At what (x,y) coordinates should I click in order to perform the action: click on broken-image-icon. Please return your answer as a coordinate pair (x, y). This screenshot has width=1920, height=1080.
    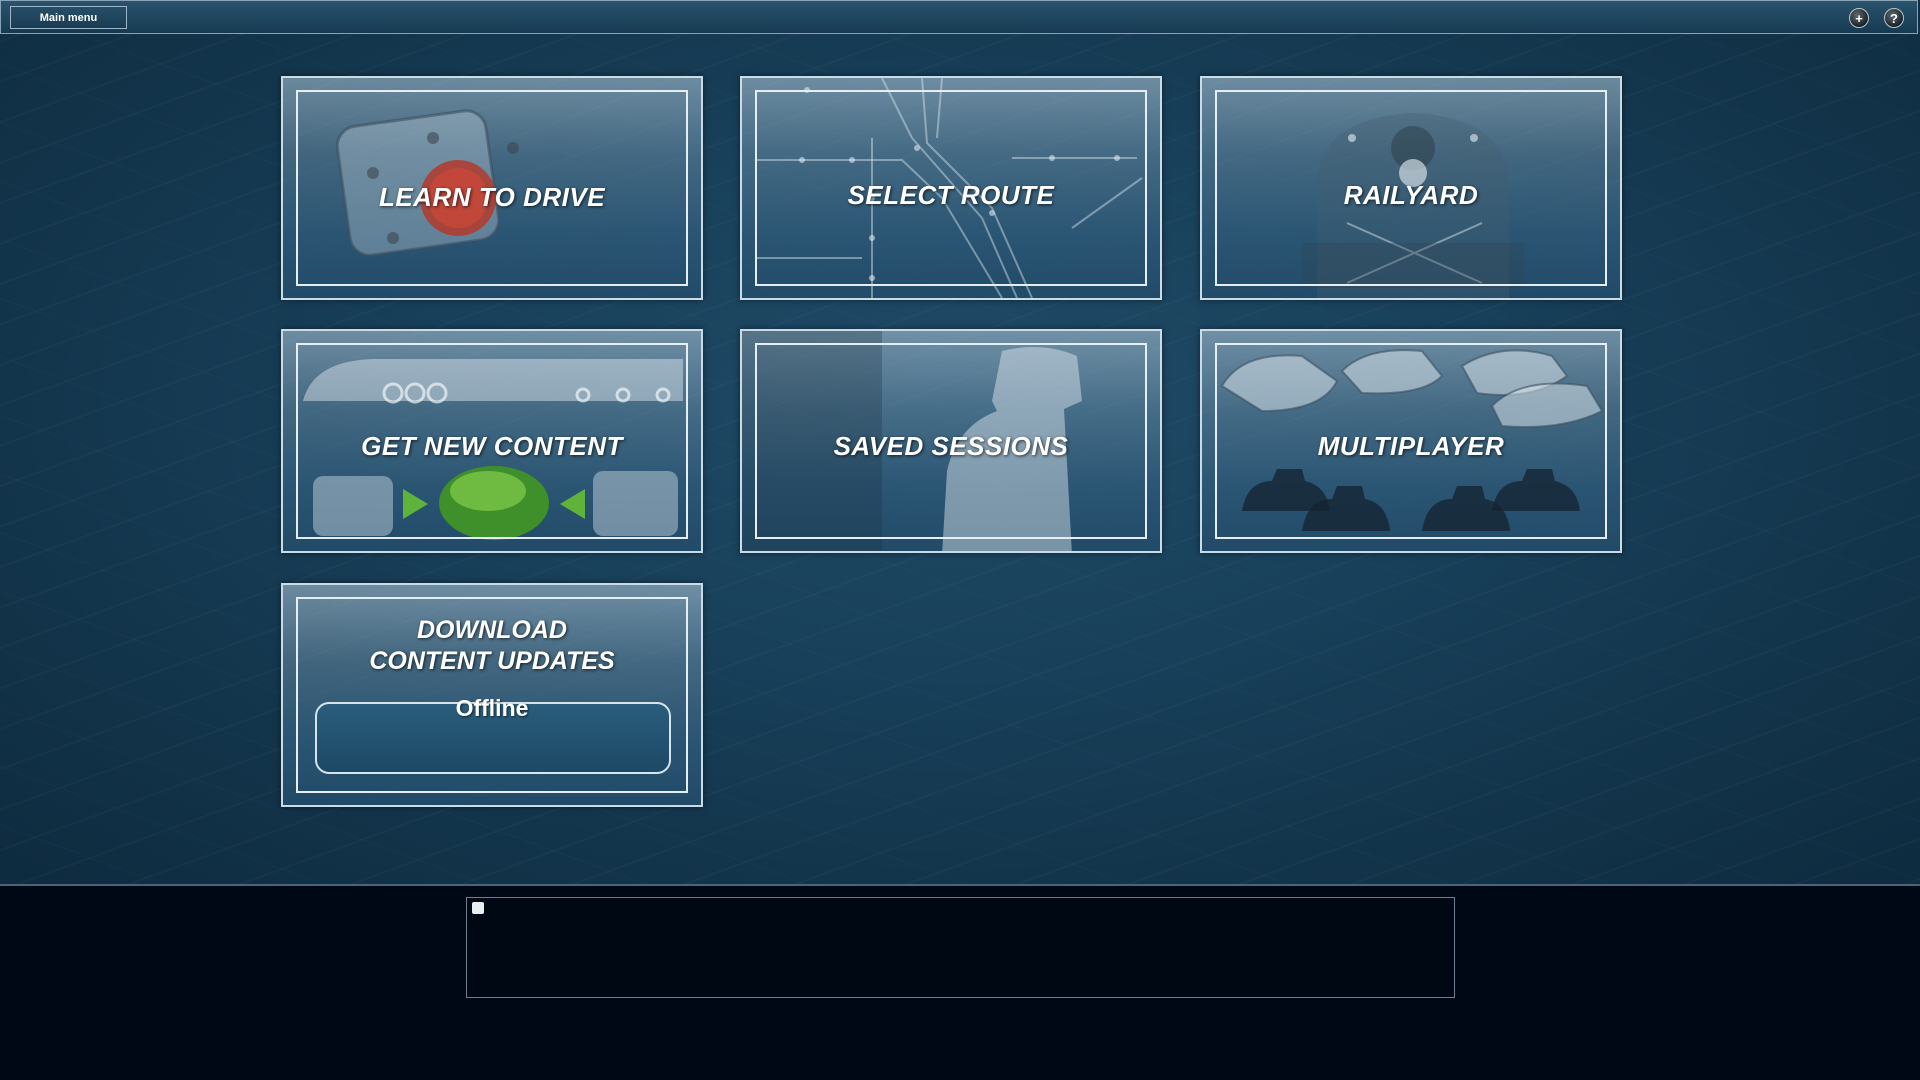
    Looking at the image, I should click on (478, 908).